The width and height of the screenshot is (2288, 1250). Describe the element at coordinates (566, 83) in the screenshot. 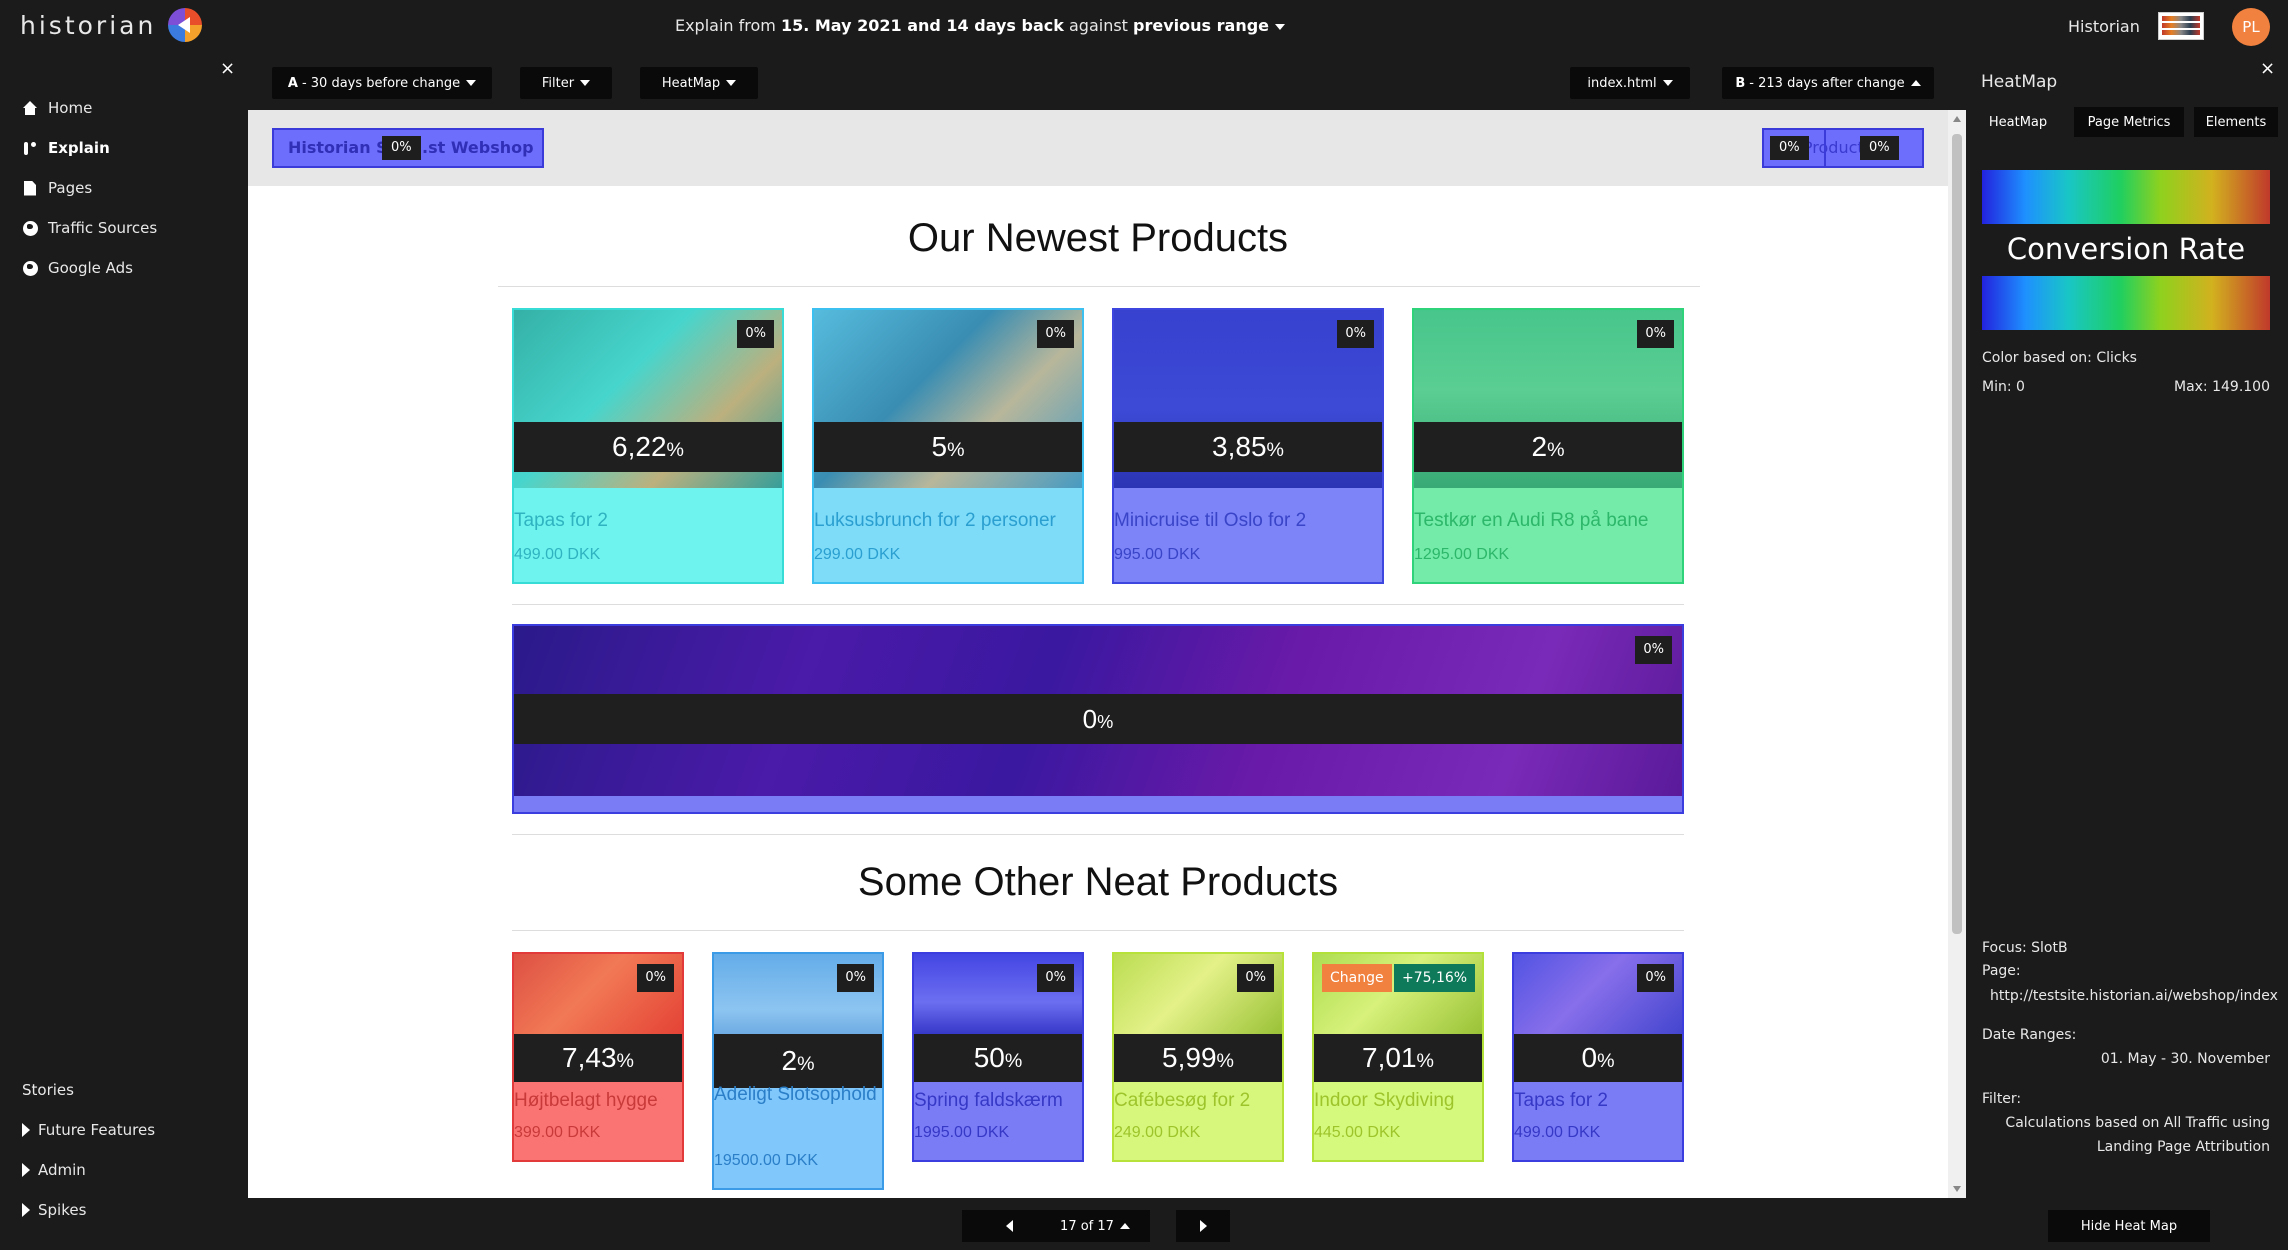

I see `filter-dropdown: Filter` at that location.